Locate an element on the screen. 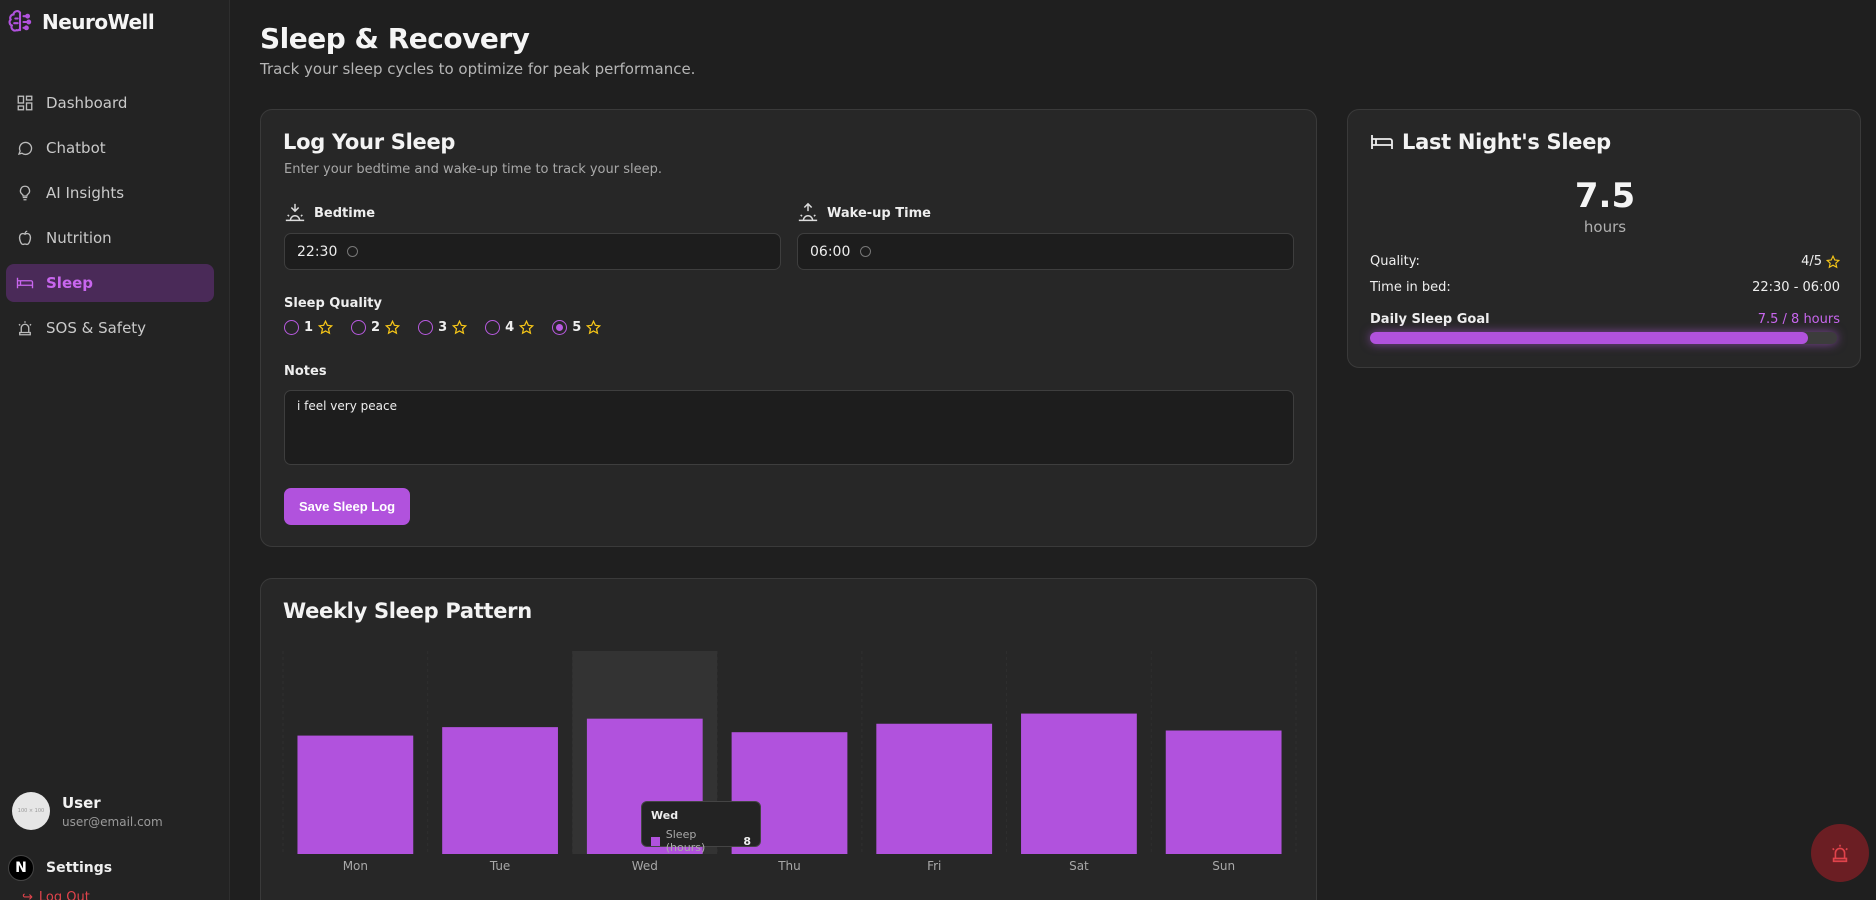 The height and width of the screenshot is (900, 1876). goal-progress-bar is located at coordinates (1603, 338).